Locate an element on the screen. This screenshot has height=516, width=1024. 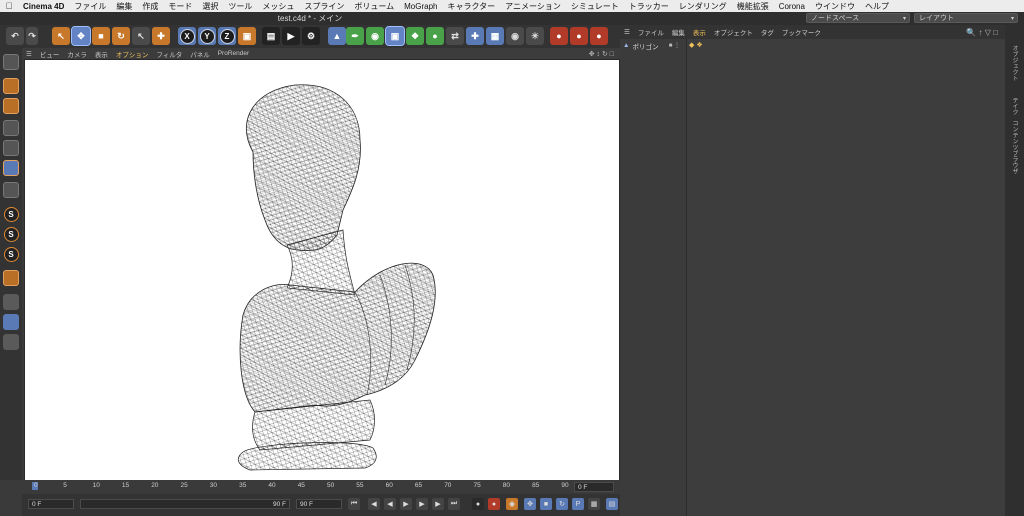
menu-help: ヘルプ is located at coordinates (877, 6).